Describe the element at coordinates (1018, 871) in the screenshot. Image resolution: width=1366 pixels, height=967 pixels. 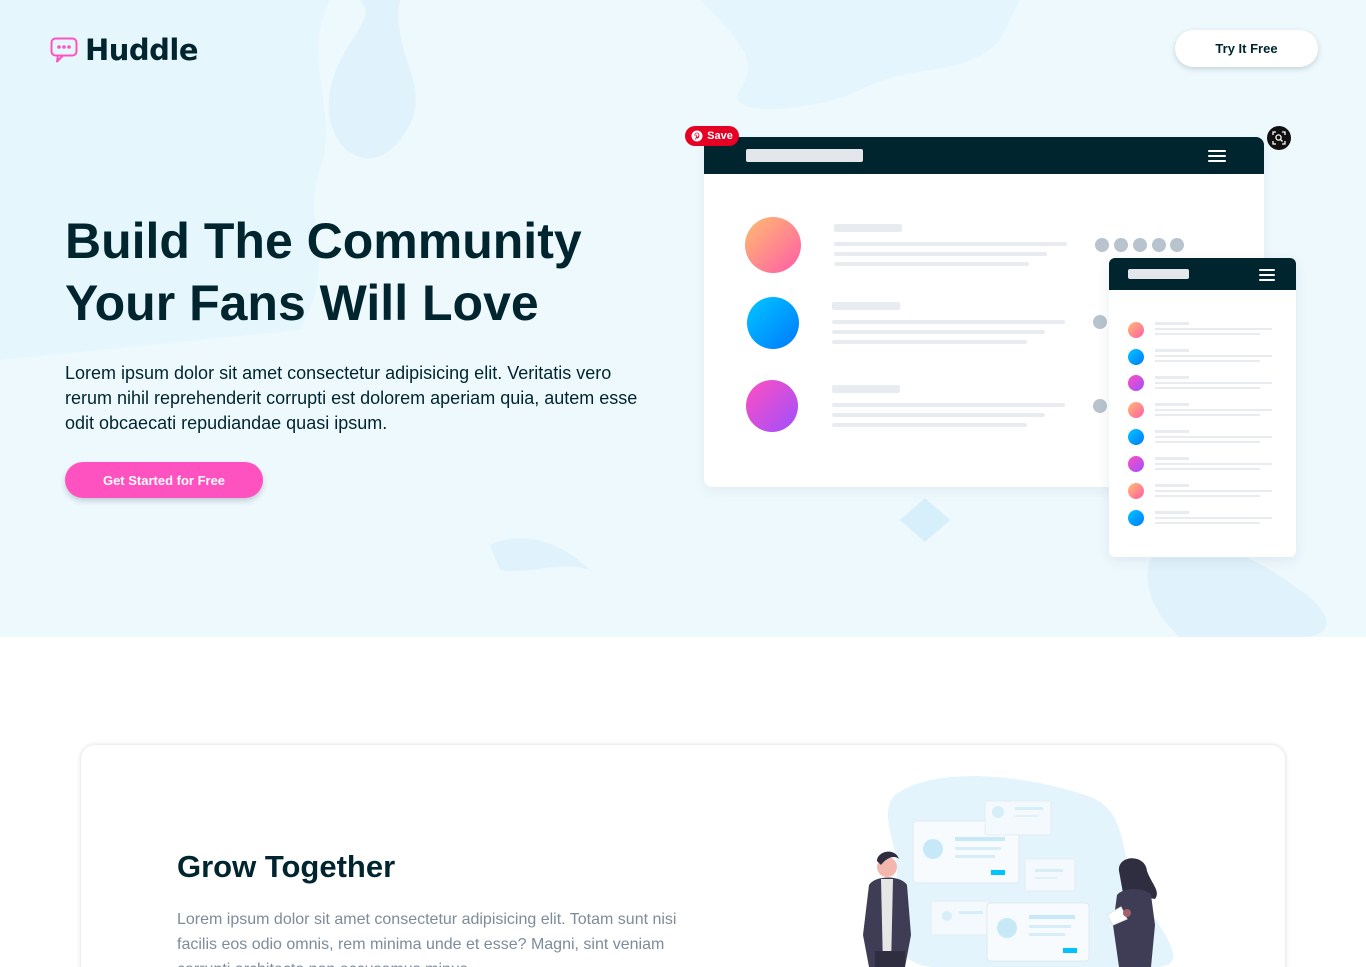
I see `grow-together-illustration` at that location.